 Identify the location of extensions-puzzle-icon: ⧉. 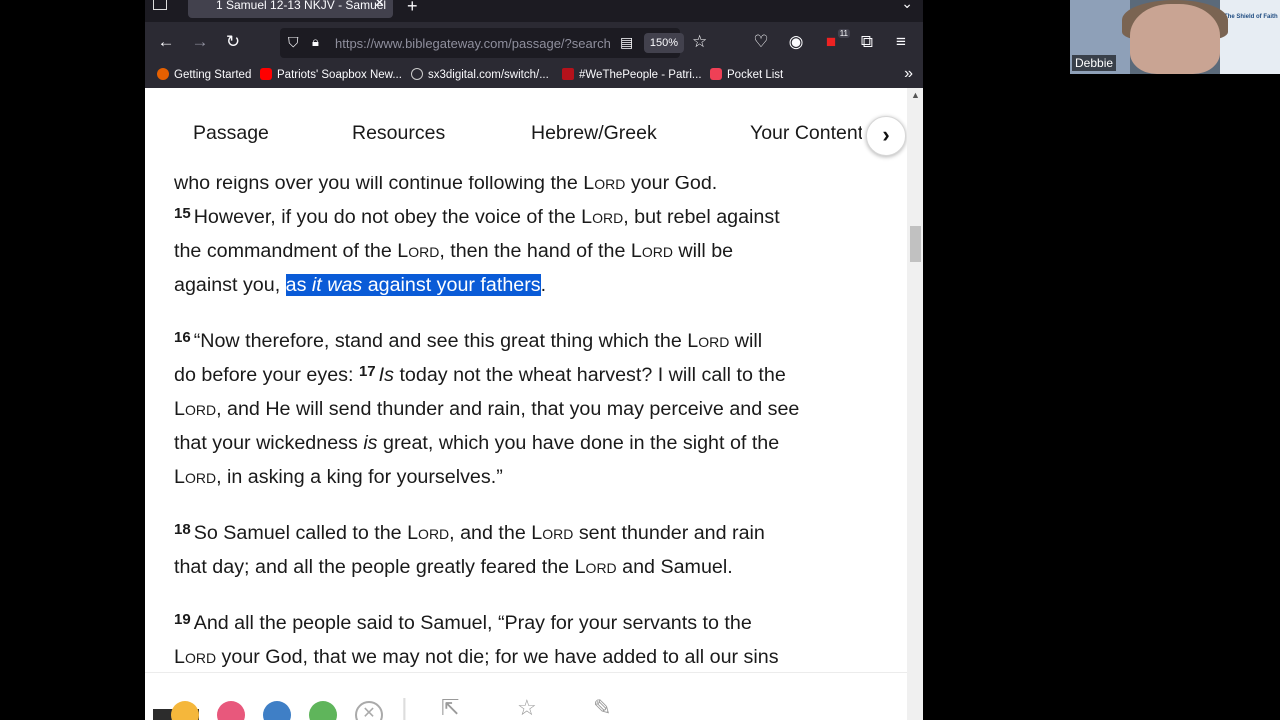
(867, 42).